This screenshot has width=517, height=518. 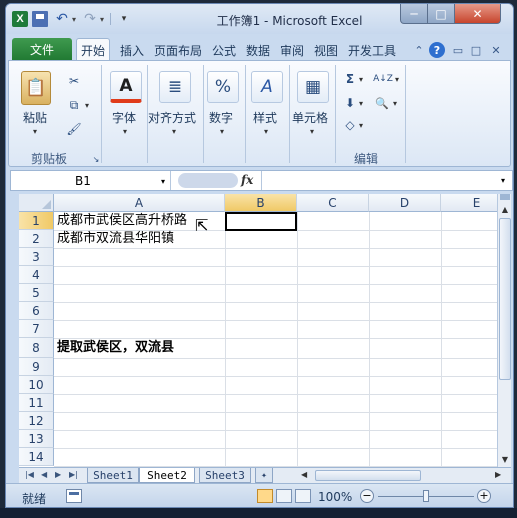 I want to click on sort-filter-icon: A↓Z, so click(x=383, y=79).